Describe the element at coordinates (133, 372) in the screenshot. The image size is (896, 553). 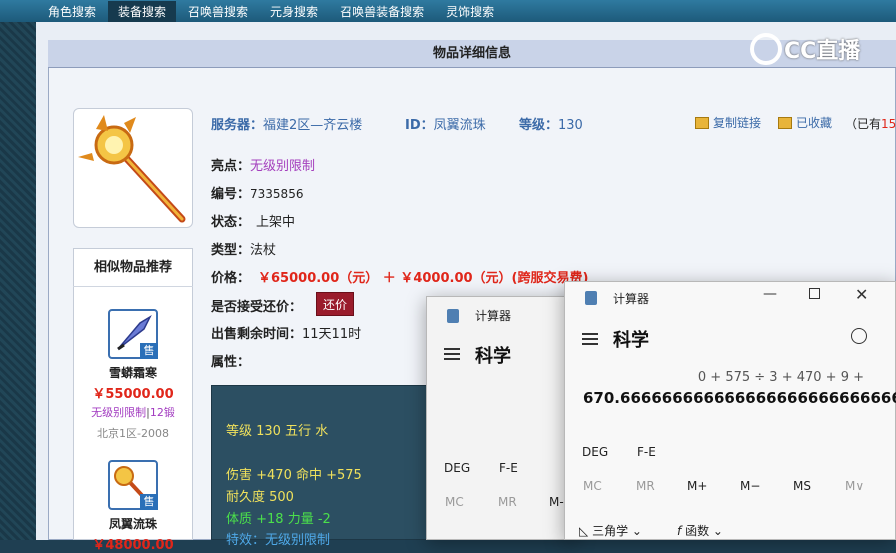
I see `similar-item-name: 雪蟒霜寒` at that location.